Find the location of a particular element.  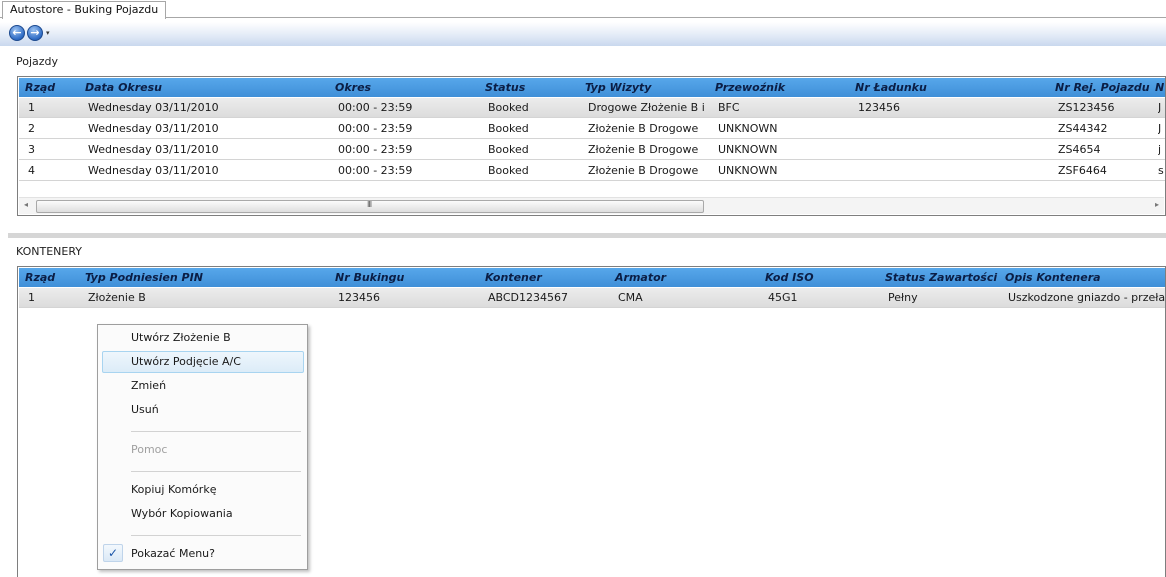

column-header-carrier: Przewoźnik is located at coordinates (783, 87).